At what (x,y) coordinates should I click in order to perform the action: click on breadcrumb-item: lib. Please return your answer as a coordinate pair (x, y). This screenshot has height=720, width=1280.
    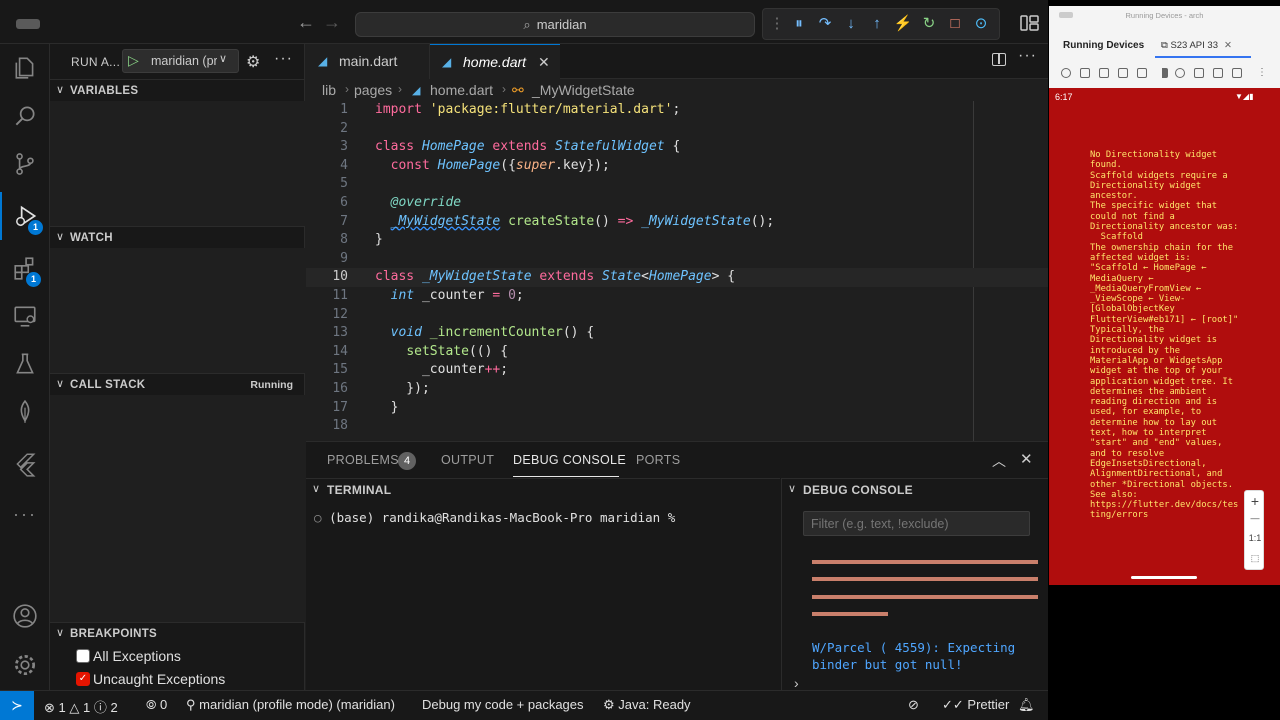
    Looking at the image, I should click on (329, 90).